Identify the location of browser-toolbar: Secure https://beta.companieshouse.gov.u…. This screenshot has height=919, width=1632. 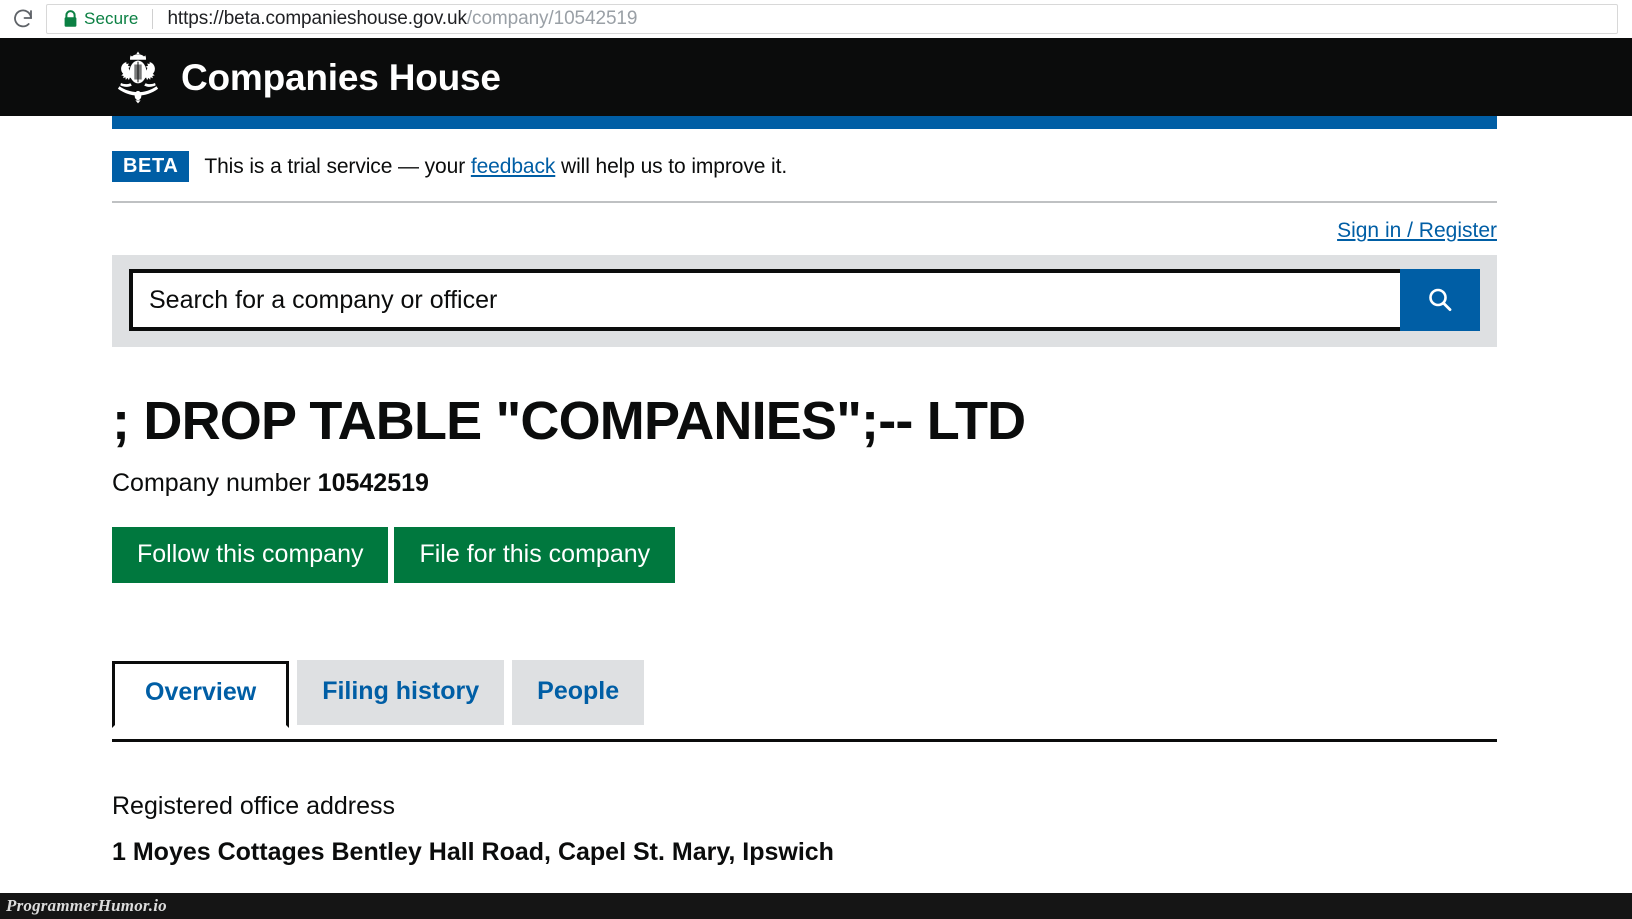
(816, 19).